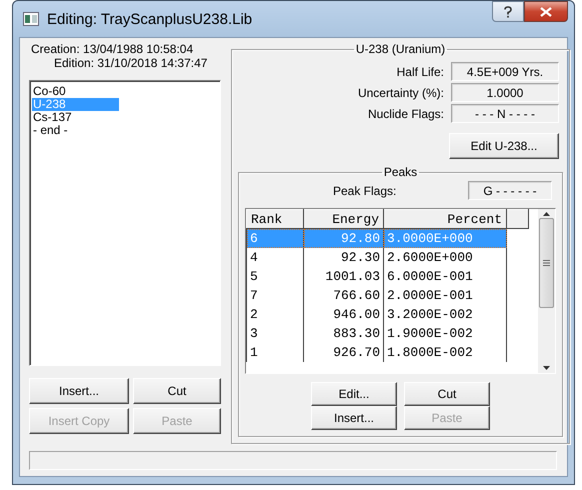 The image size is (582, 490). What do you see at coordinates (75, 91) in the screenshot?
I see `nuclide-item: Co-60` at bounding box center [75, 91].